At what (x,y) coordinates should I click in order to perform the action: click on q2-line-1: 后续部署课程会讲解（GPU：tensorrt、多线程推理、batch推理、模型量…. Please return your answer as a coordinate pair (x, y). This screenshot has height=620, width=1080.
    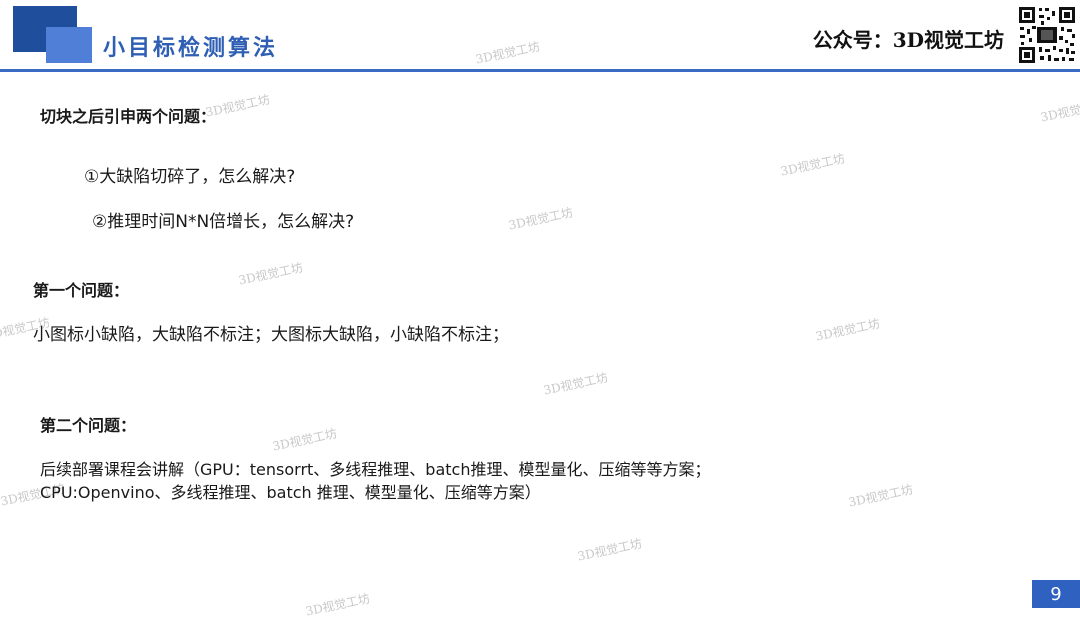
    Looking at the image, I should click on (375, 469).